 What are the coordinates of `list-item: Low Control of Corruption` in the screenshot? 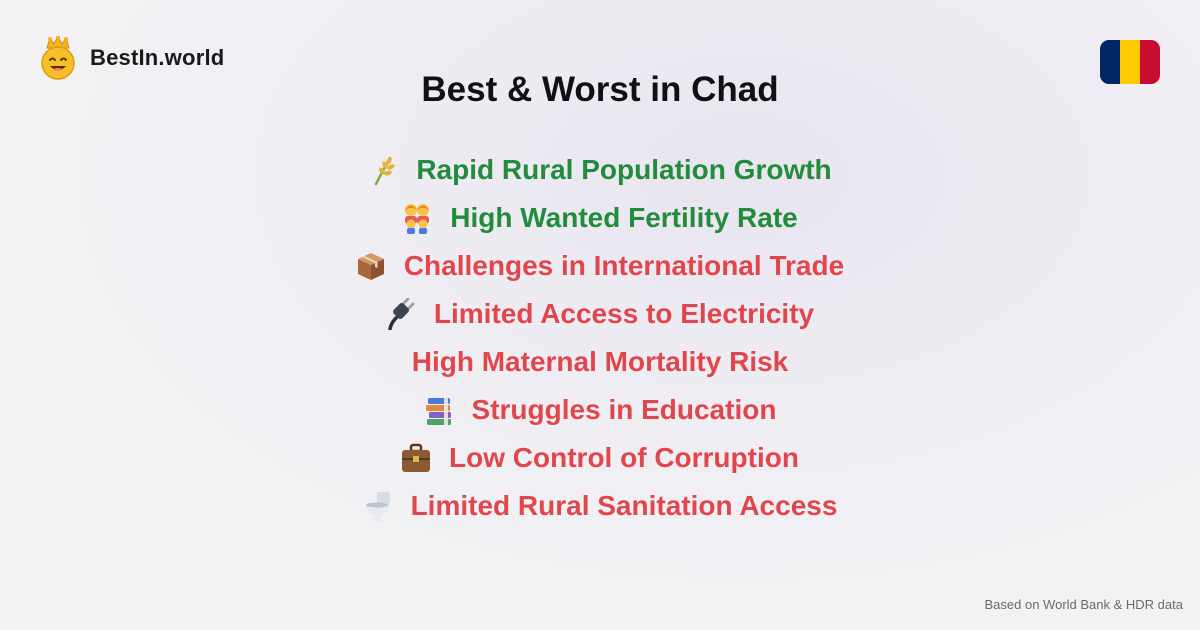 It's located at (600, 458).